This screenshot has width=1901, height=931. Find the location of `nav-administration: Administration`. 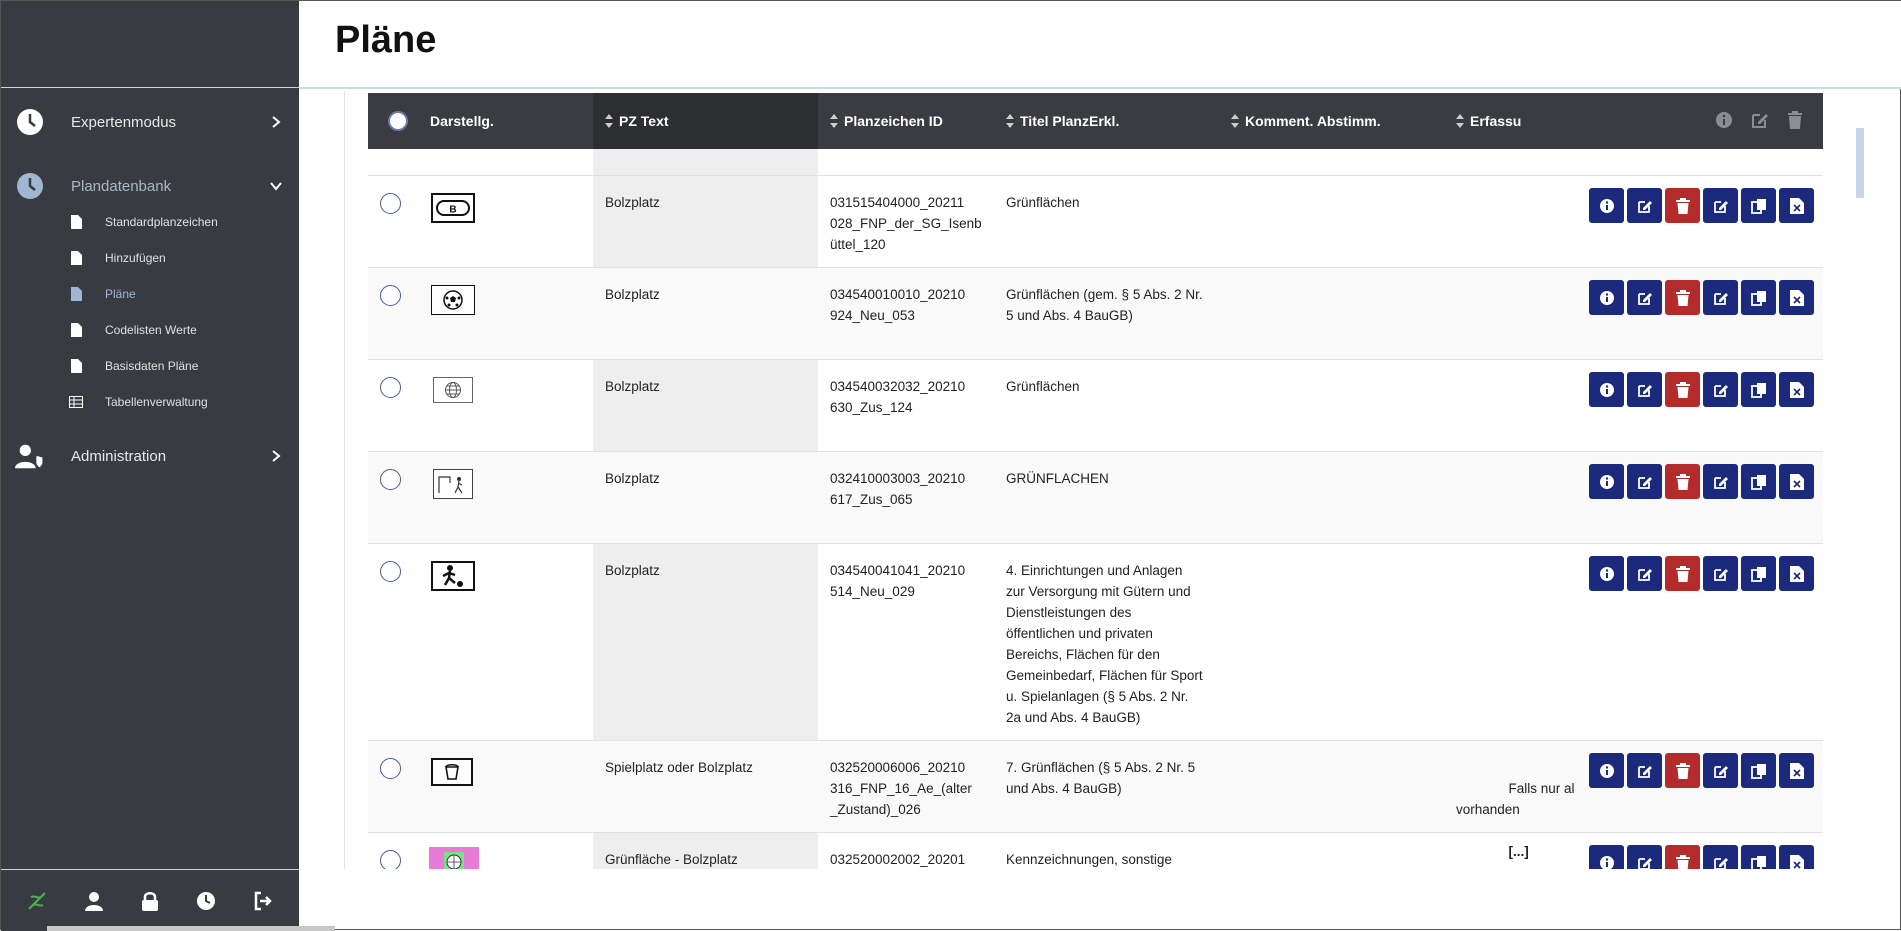

nav-administration: Administration is located at coordinates (150, 456).